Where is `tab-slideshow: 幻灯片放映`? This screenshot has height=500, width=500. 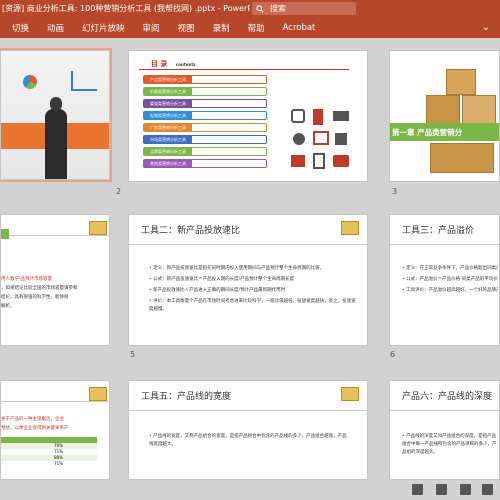 tab-slideshow: 幻灯片放映 is located at coordinates (103, 28).